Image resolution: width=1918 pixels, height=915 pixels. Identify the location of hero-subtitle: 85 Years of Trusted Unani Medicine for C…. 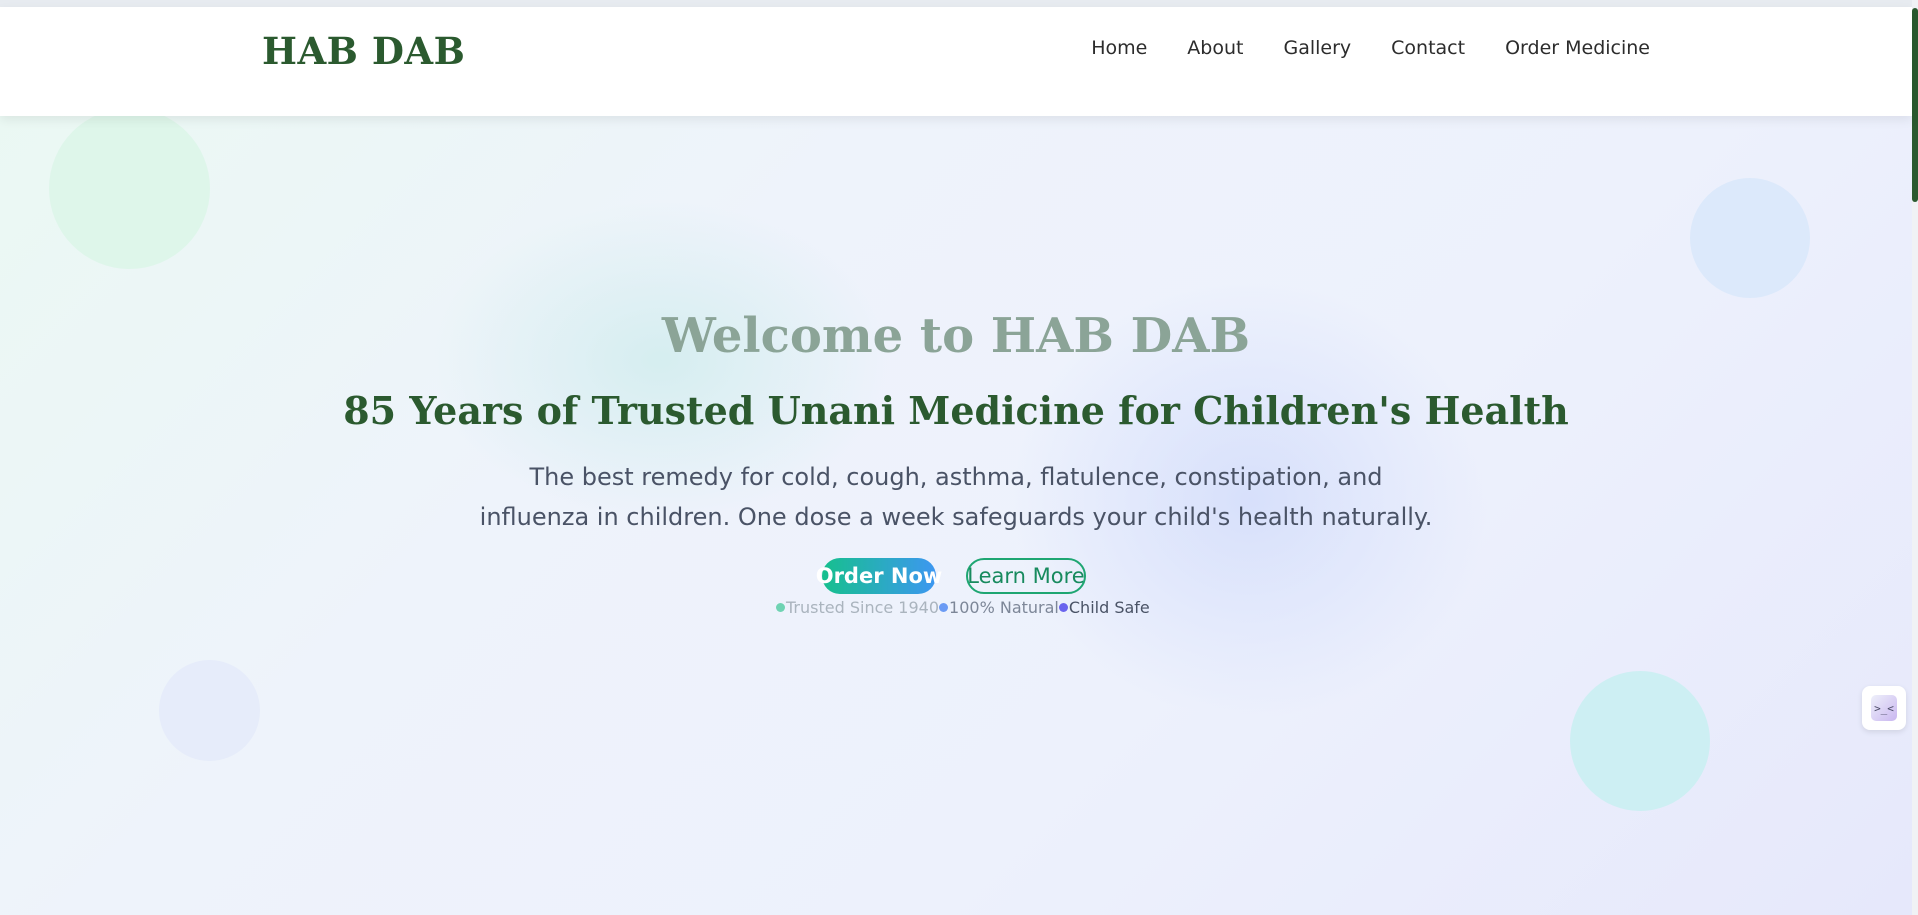
(956, 410).